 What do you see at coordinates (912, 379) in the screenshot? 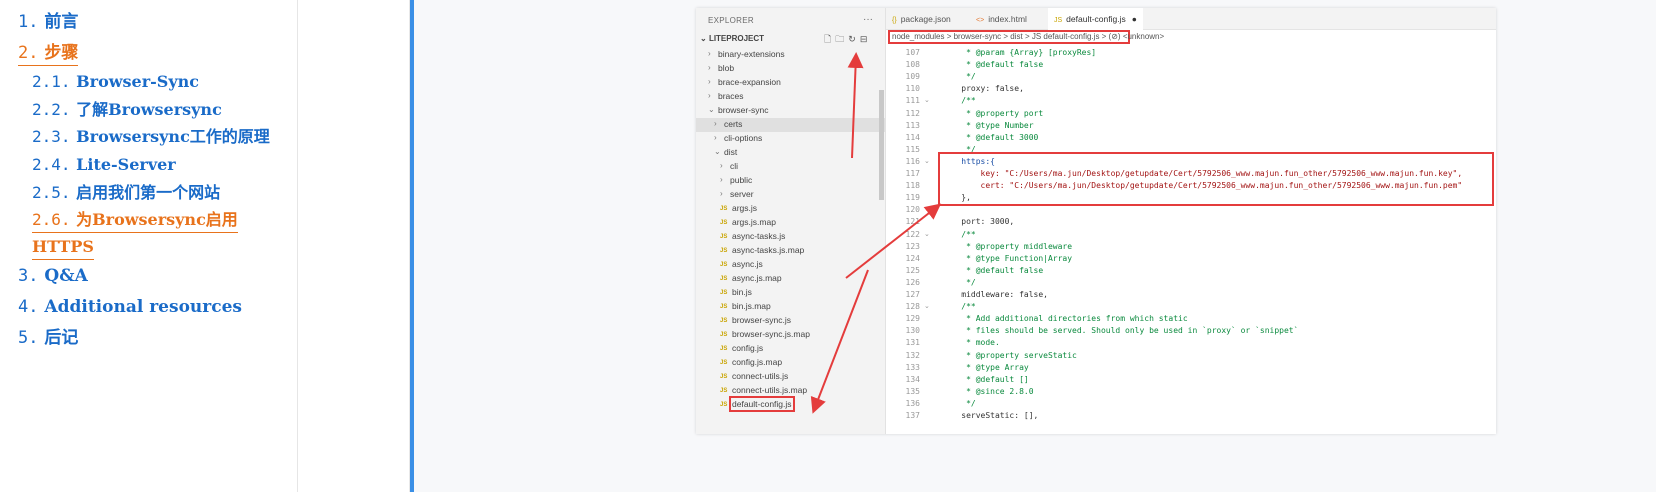
I see `line-number: 134` at bounding box center [912, 379].